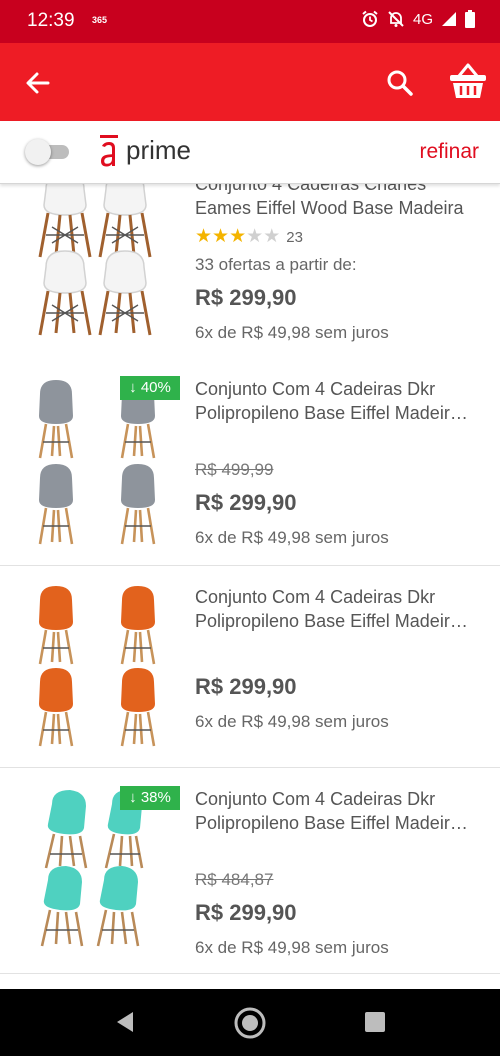 Image resolution: width=500 pixels, height=1056 pixels. I want to click on discount-badge: ↓ 40%, so click(150, 388).